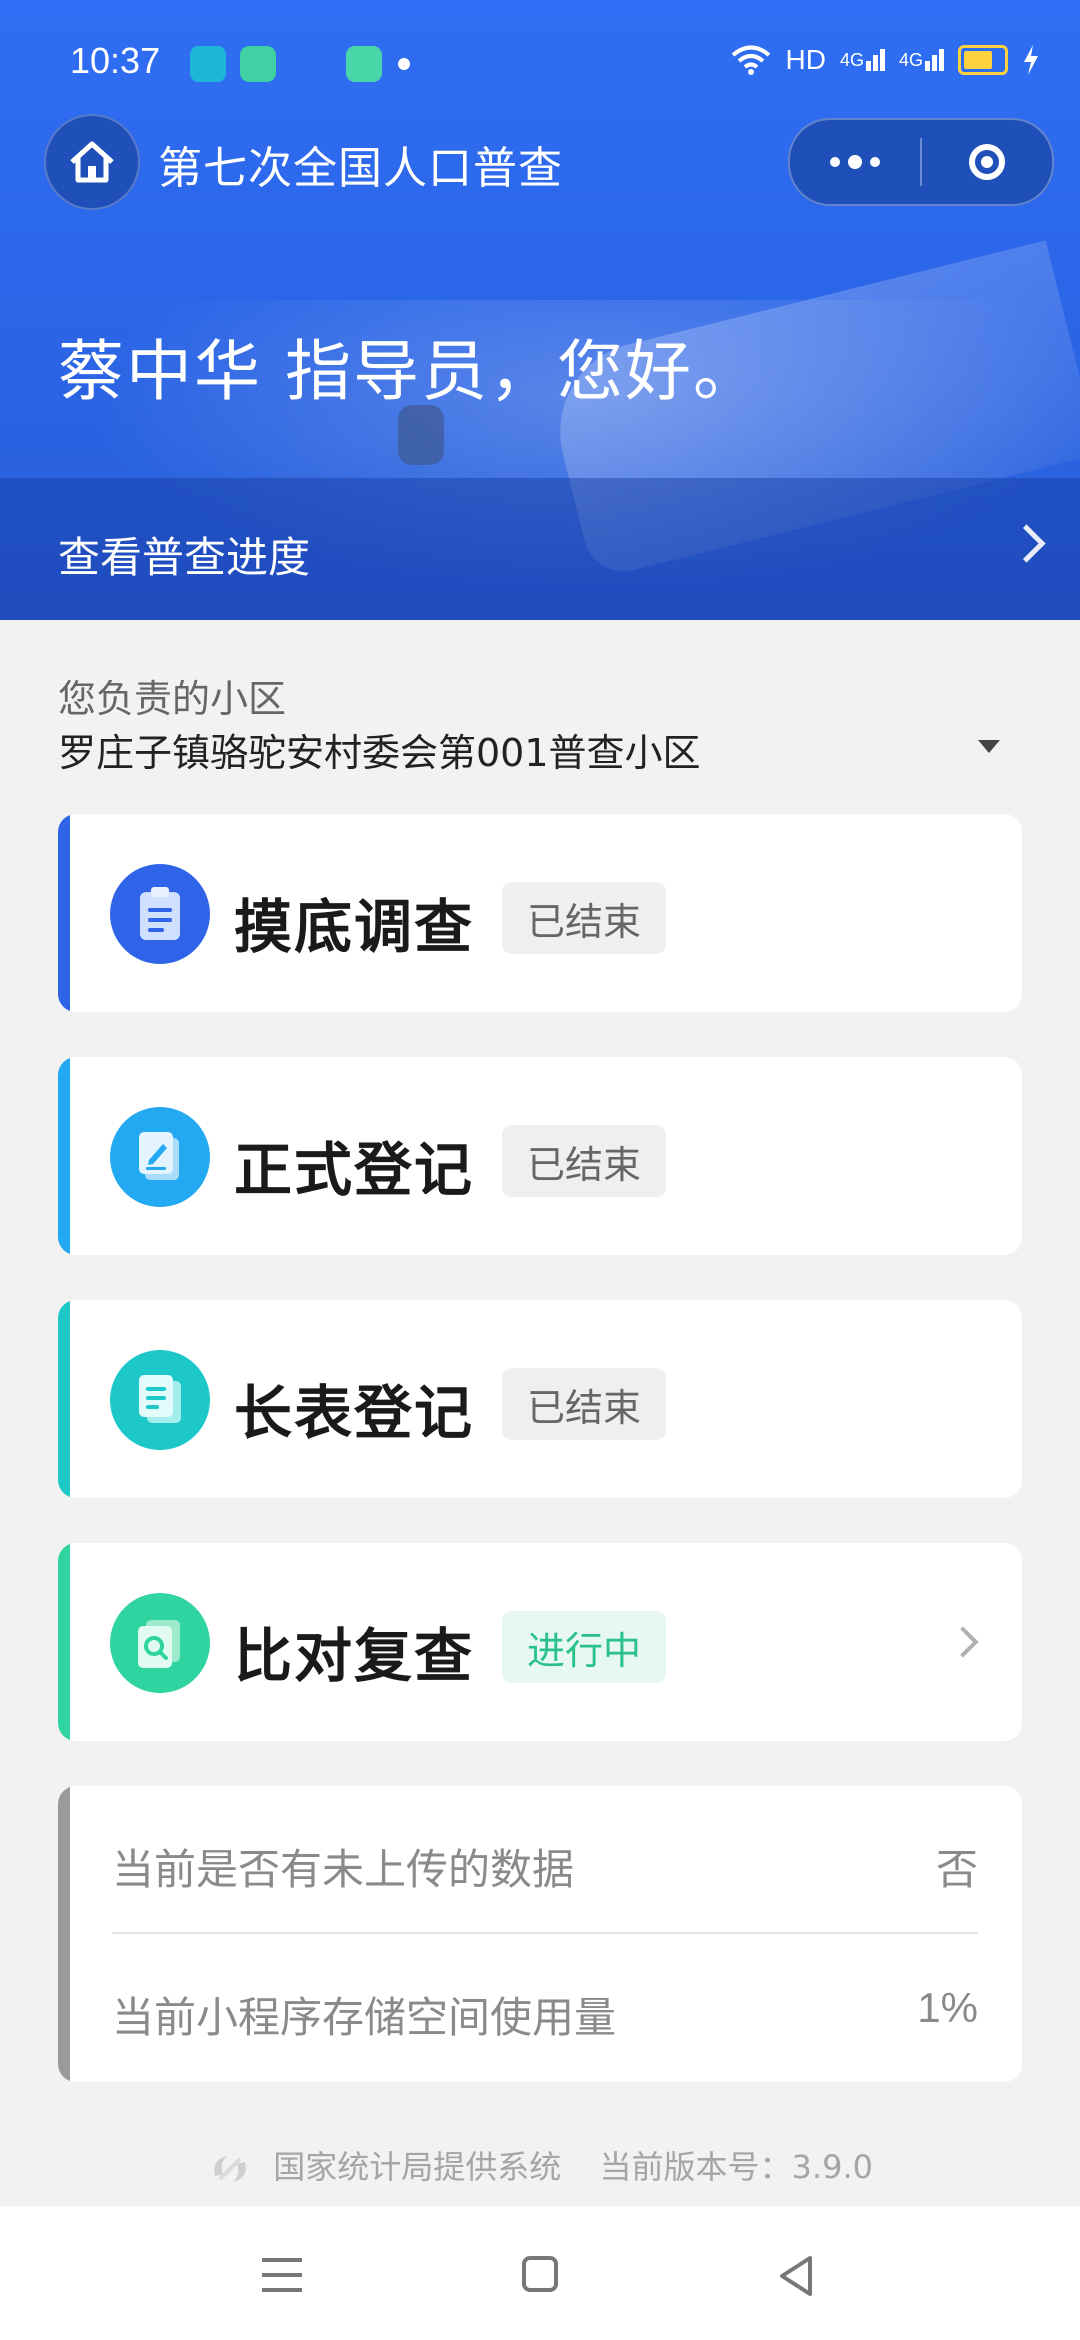 This screenshot has width=1080, height=2340. What do you see at coordinates (354, 1656) in the screenshot?
I see `task-title: 比对复查` at bounding box center [354, 1656].